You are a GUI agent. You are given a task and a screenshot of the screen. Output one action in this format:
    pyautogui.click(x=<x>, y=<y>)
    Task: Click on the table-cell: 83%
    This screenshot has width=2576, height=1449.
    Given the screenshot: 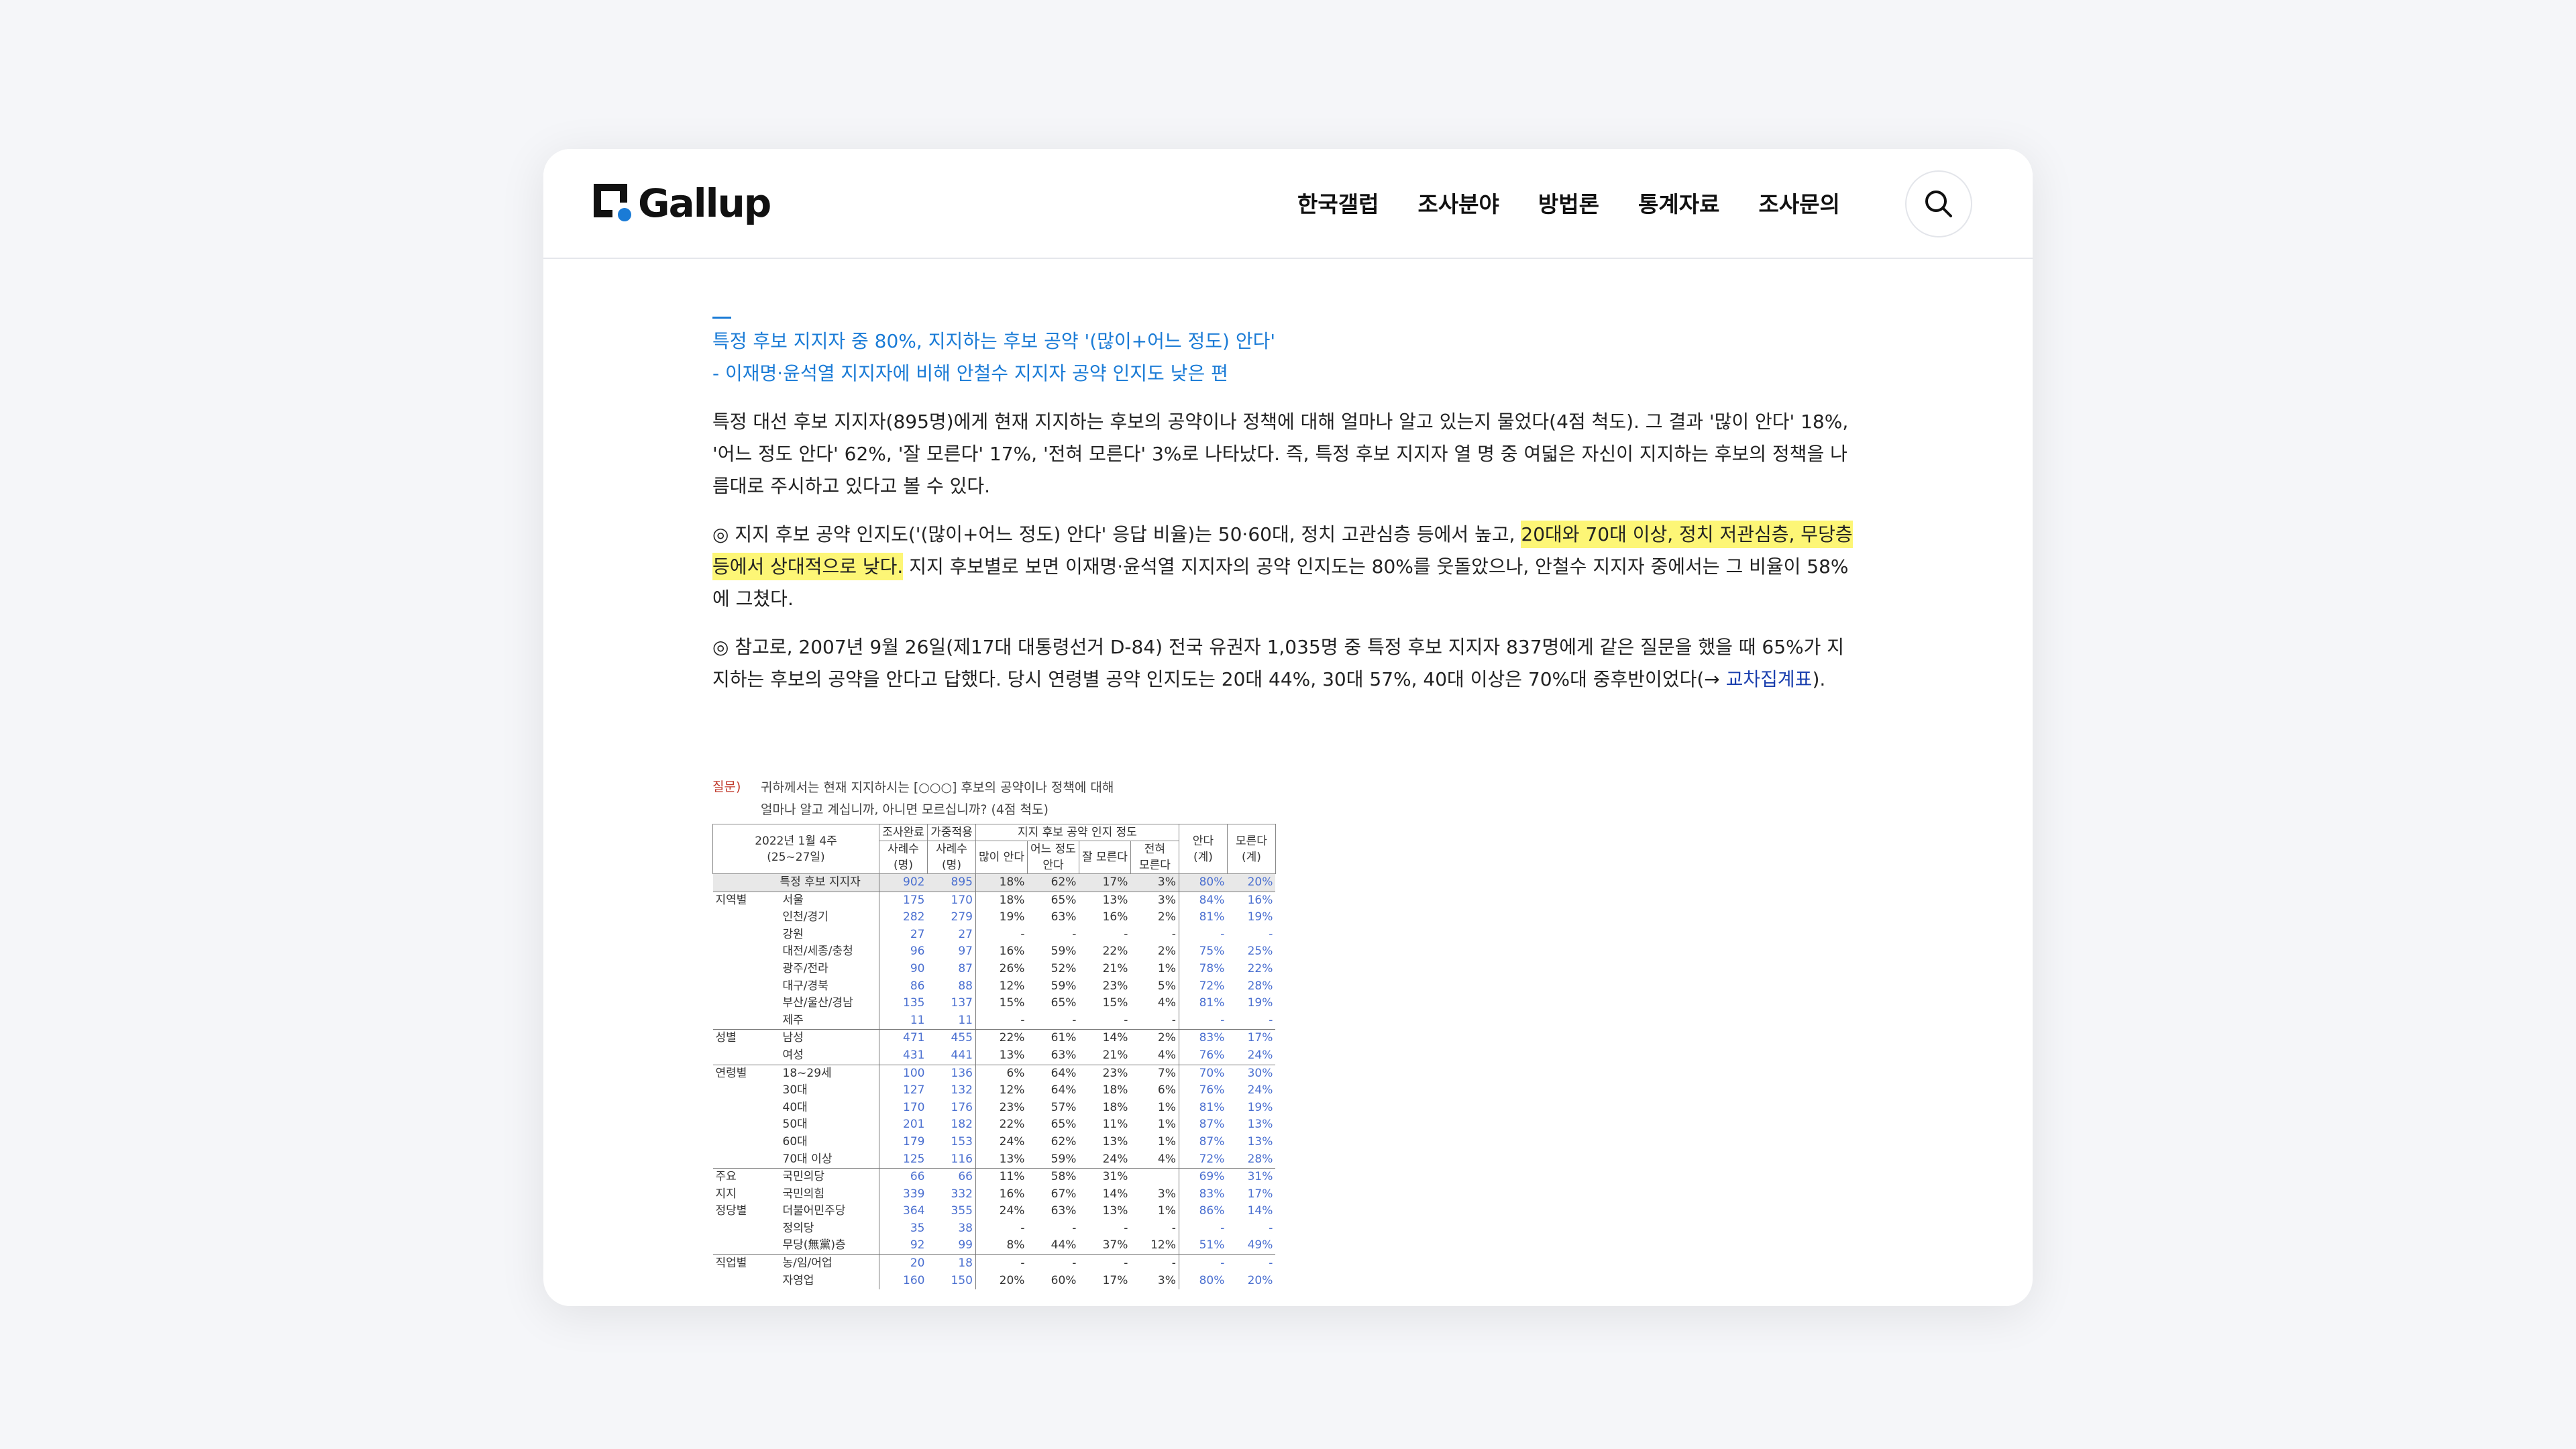 What is the action you would take?
    pyautogui.click(x=1203, y=1194)
    